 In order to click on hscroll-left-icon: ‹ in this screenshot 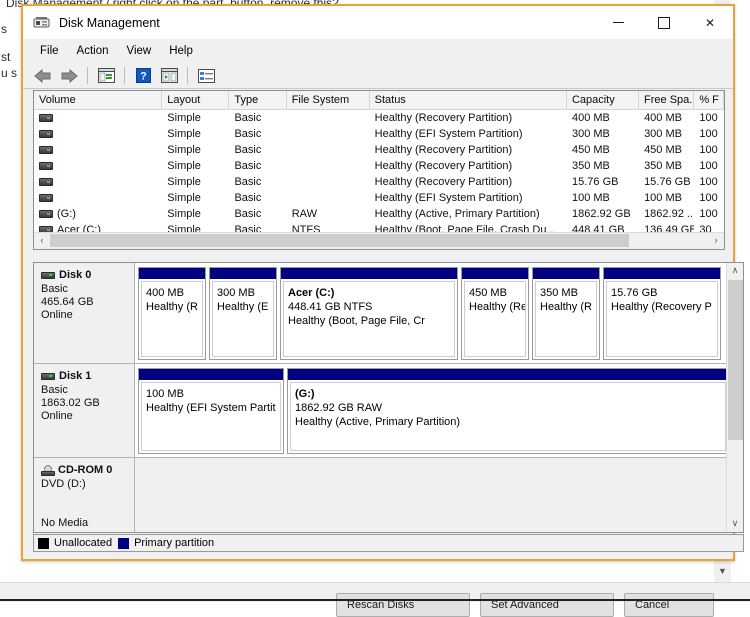, I will do `click(42, 241)`.